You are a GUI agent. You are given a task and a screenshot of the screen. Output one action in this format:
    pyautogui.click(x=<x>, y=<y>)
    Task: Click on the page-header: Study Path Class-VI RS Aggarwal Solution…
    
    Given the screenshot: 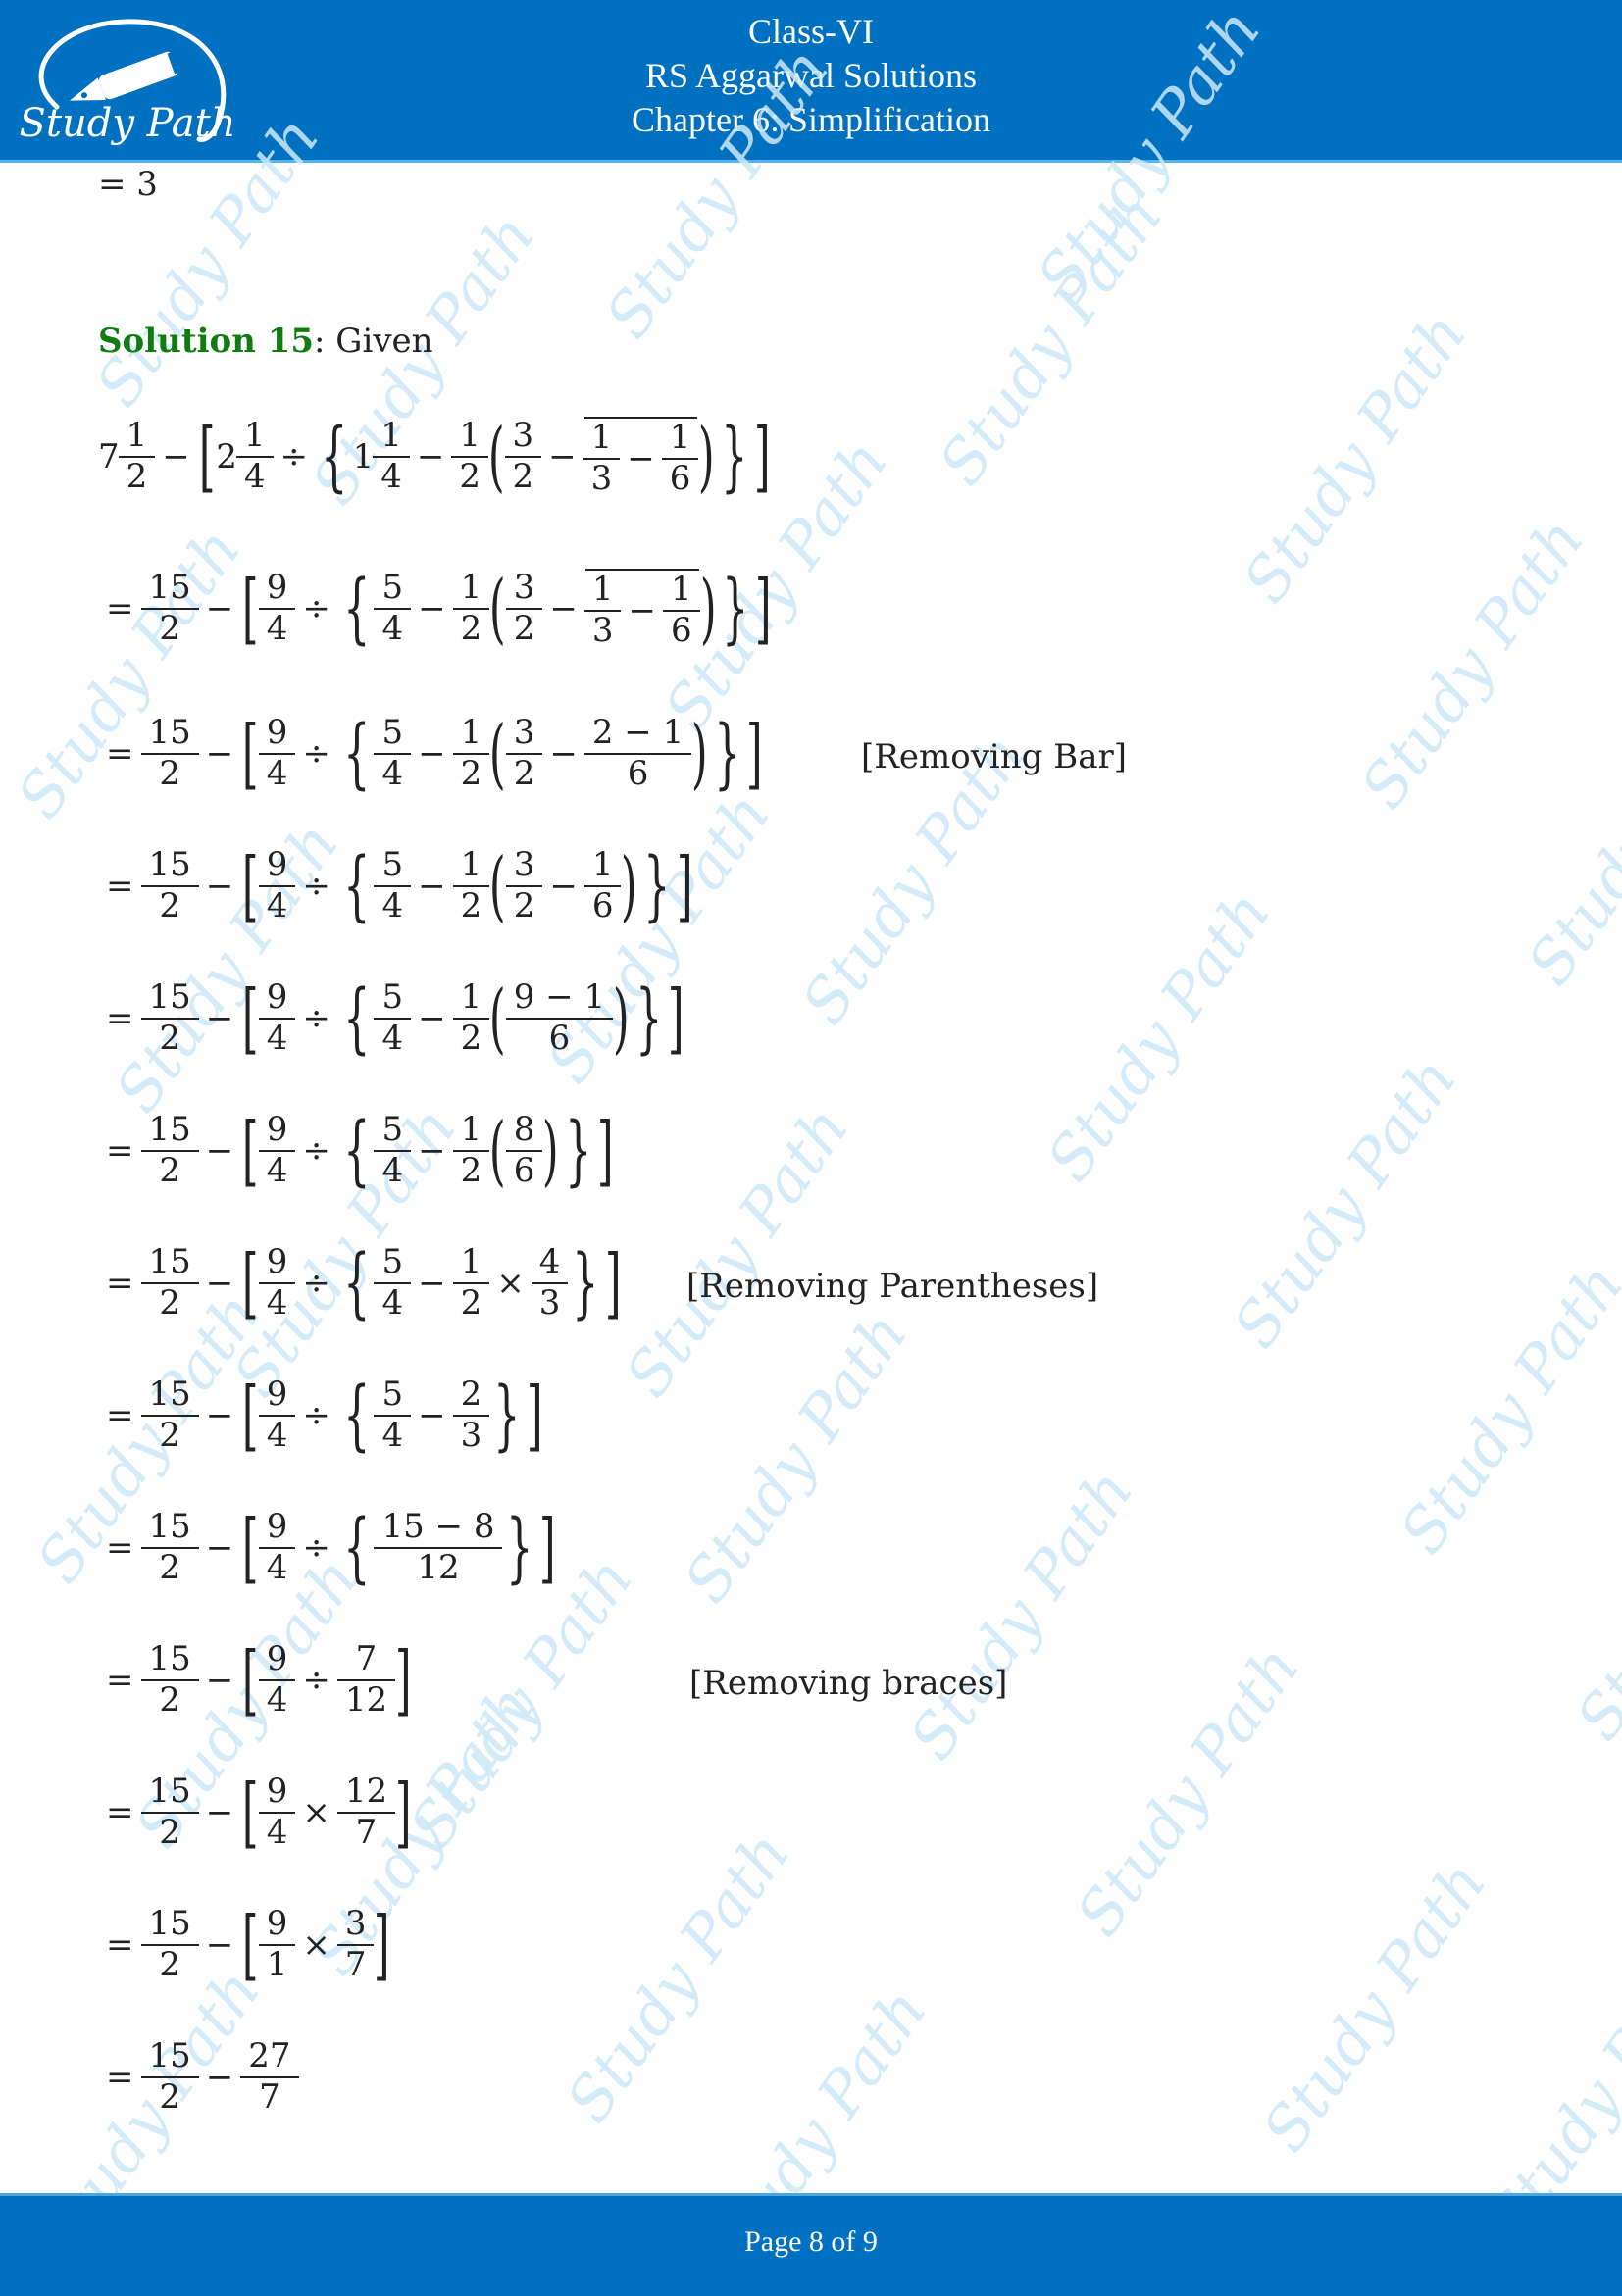 What is the action you would take?
    pyautogui.click(x=811, y=81)
    